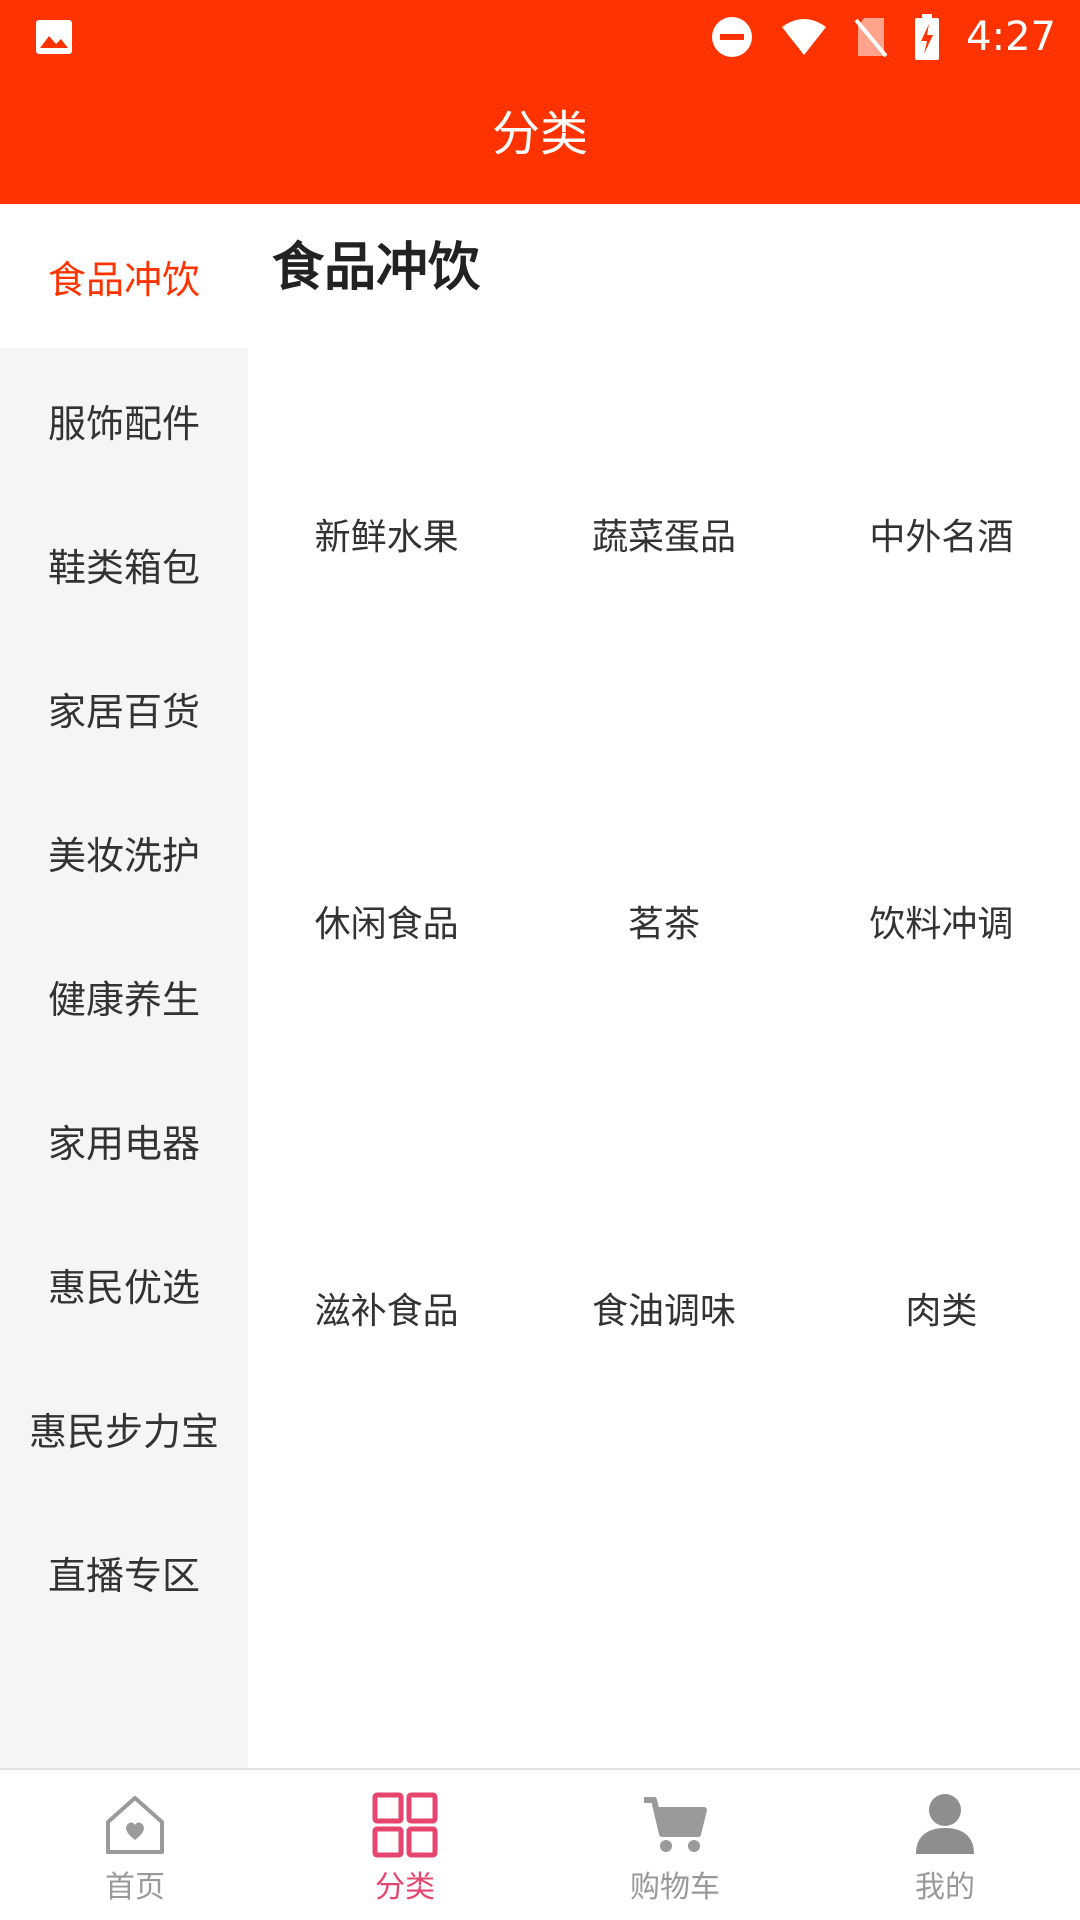 The image size is (1080, 1920). I want to click on subcategory-item: 茗茶, so click(663, 1094).